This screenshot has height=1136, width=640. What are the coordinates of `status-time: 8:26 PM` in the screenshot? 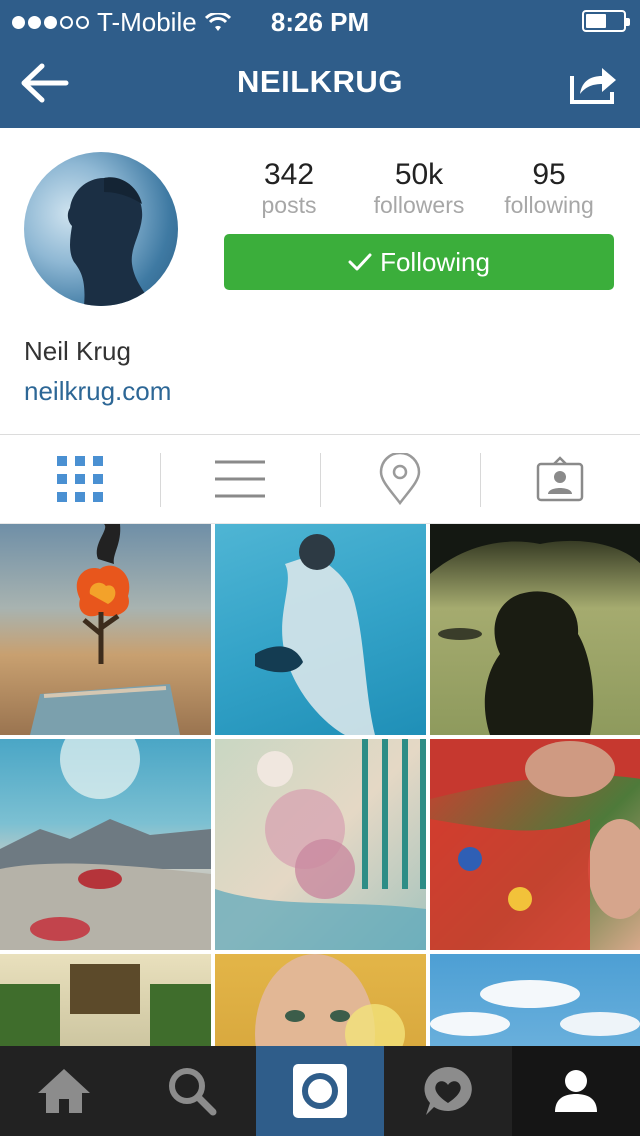 It's located at (320, 22).